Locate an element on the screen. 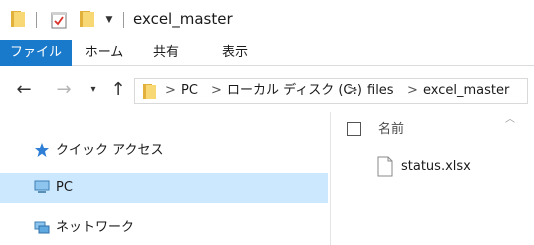 This screenshot has width=534, height=245. computer-icon is located at coordinates (42, 186).